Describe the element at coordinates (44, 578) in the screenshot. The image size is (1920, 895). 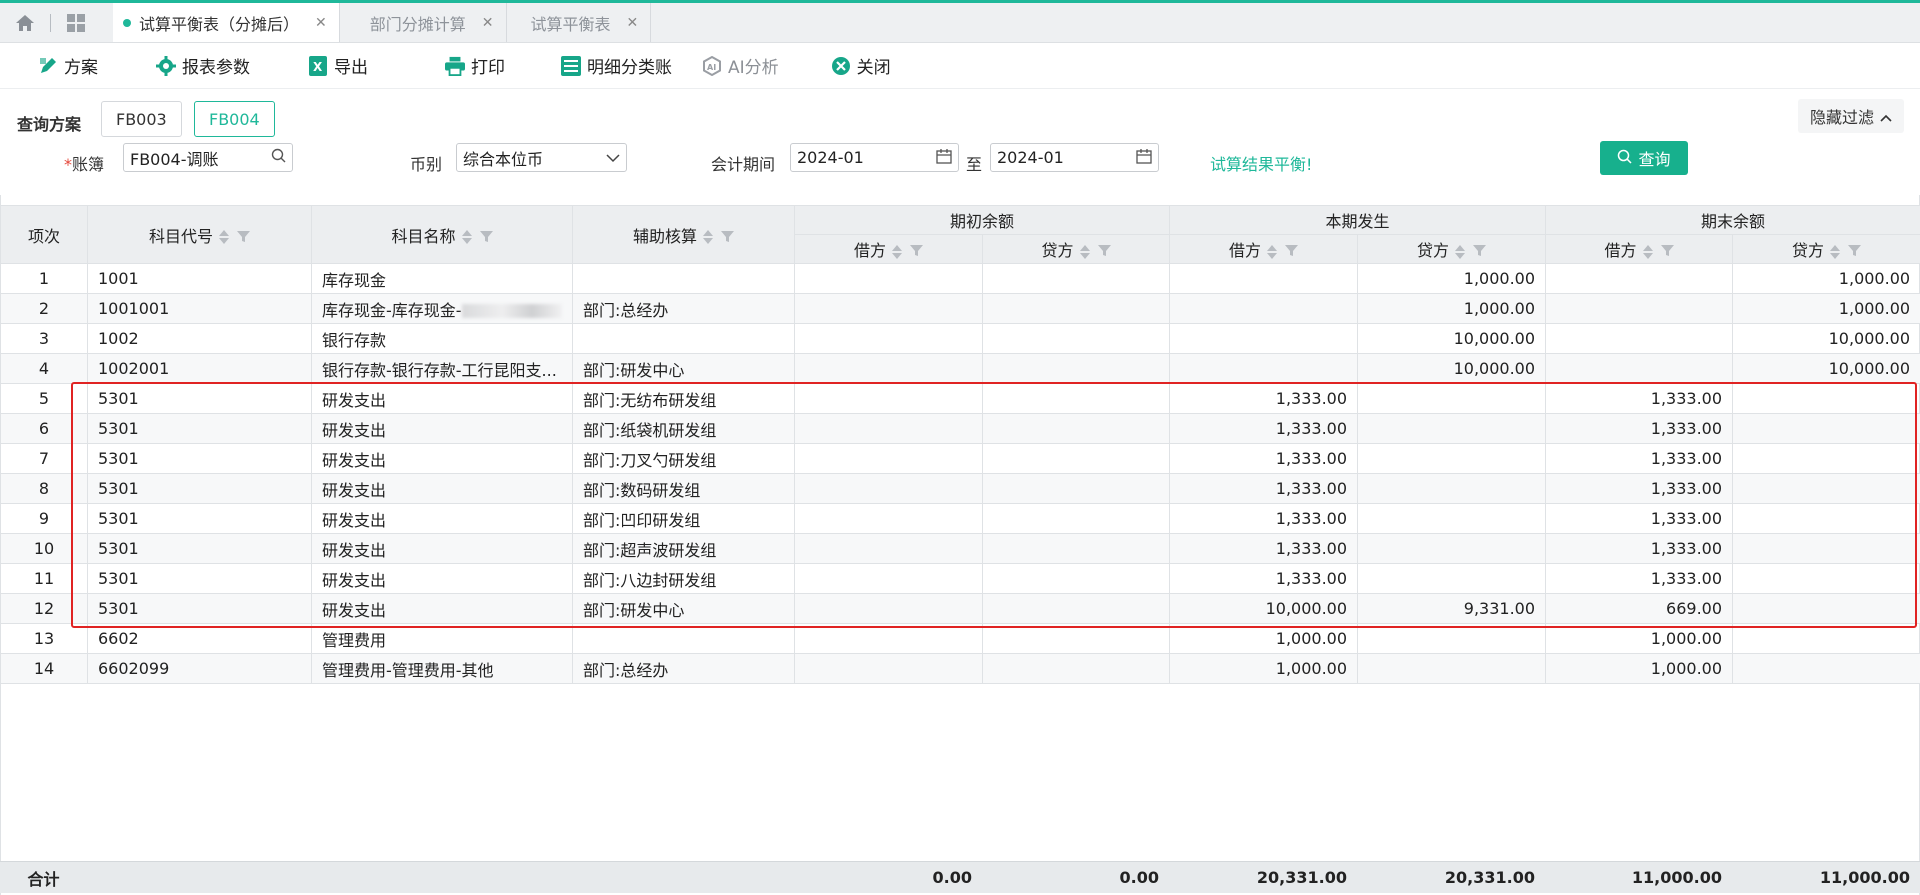
I see `cell-seq: 11` at that location.